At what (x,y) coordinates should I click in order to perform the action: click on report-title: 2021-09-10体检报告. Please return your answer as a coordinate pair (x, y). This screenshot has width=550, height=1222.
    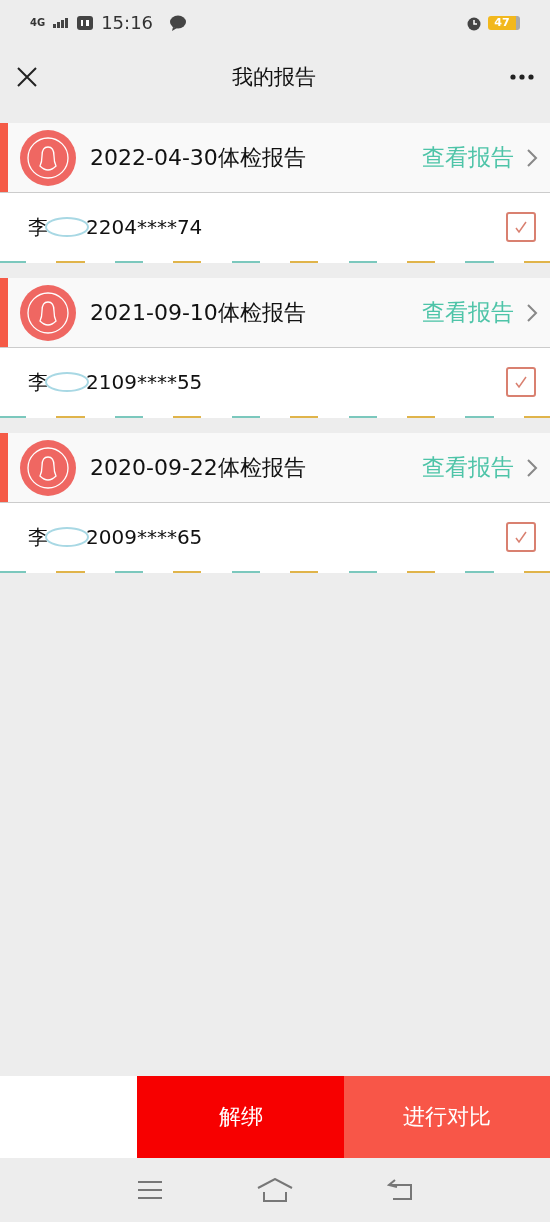
    Looking at the image, I should click on (198, 312).